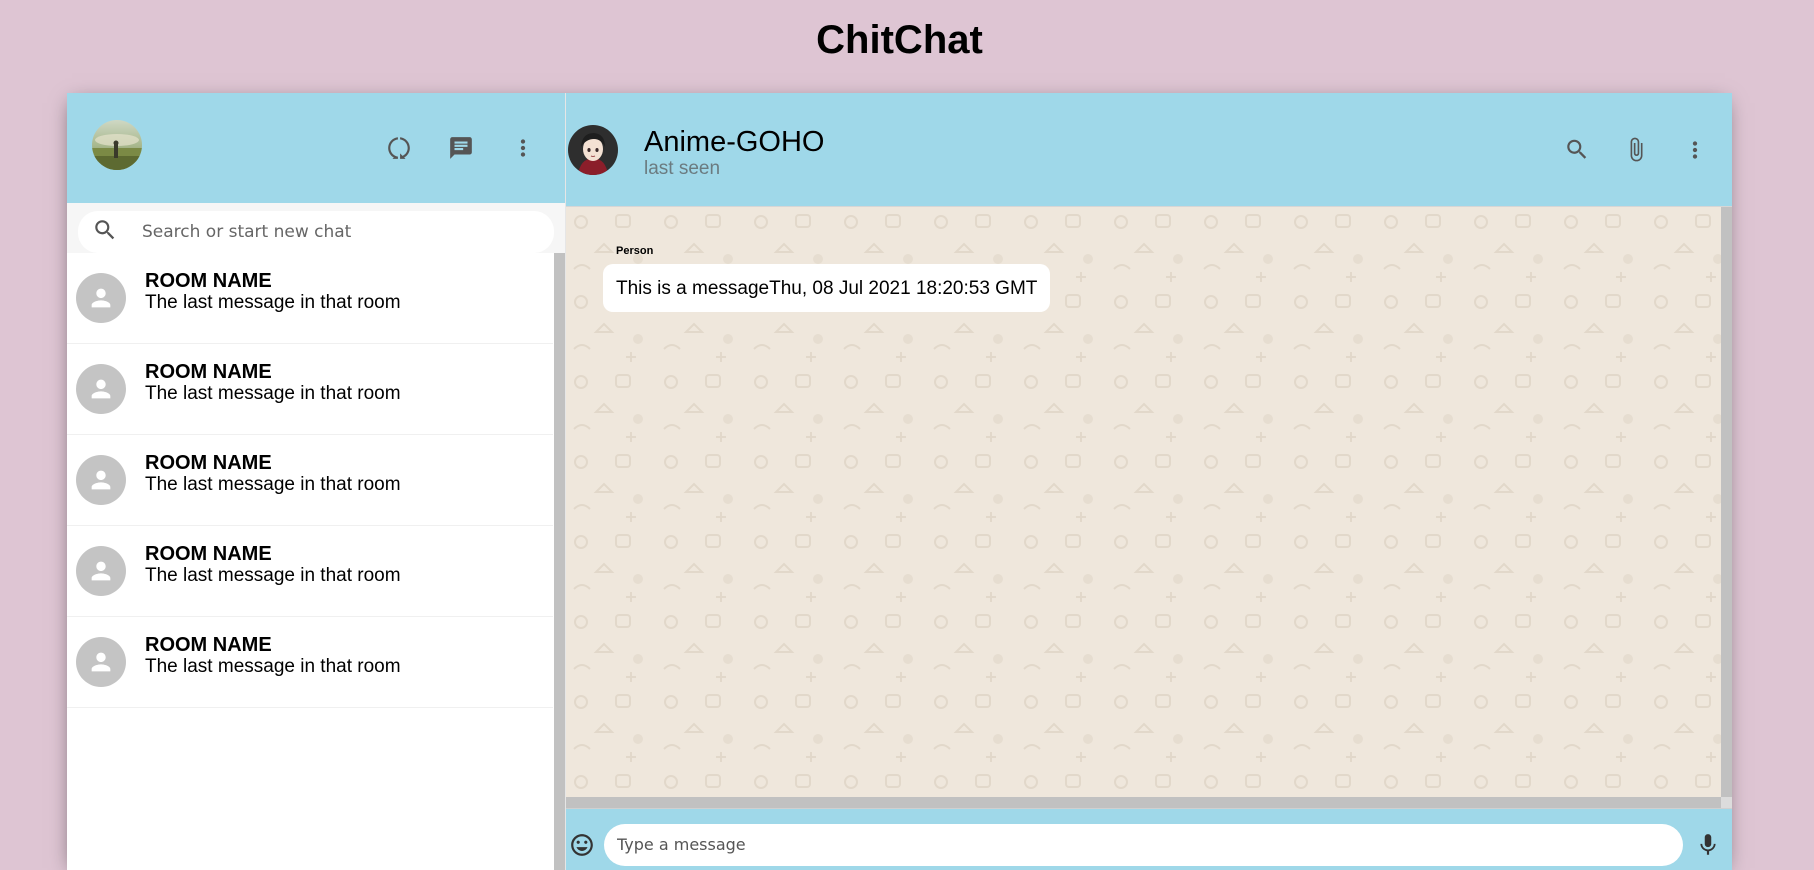 The image size is (1814, 870). Describe the element at coordinates (316, 148) in the screenshot. I see `sidebar-header` at that location.